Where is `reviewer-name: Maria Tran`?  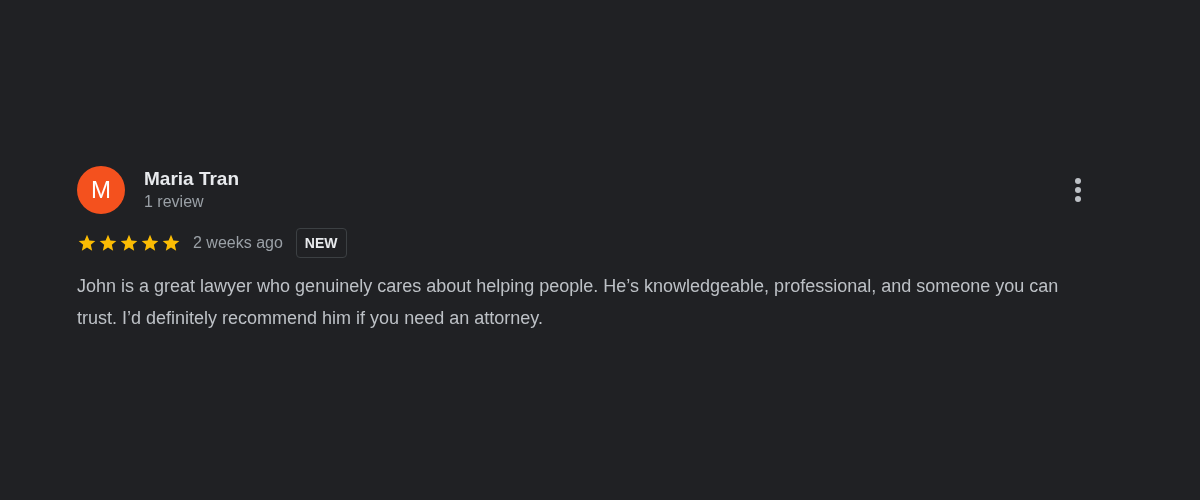
reviewer-name: Maria Tran is located at coordinates (609, 179).